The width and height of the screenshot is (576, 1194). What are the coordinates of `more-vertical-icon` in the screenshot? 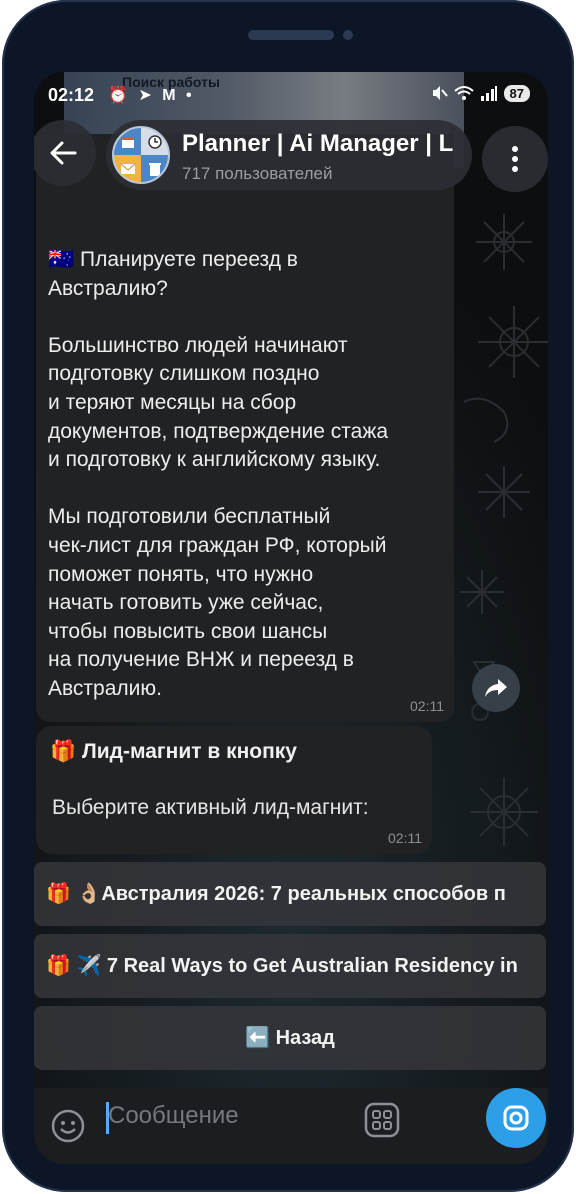 It's located at (515, 159).